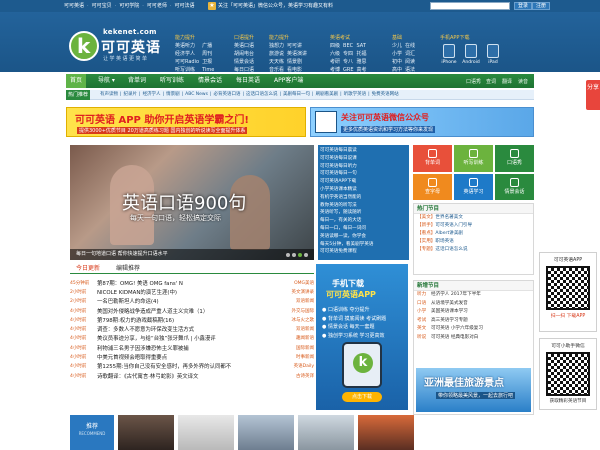  What do you see at coordinates (300, 255) in the screenshot?
I see `slider-dot-active` at bounding box center [300, 255].